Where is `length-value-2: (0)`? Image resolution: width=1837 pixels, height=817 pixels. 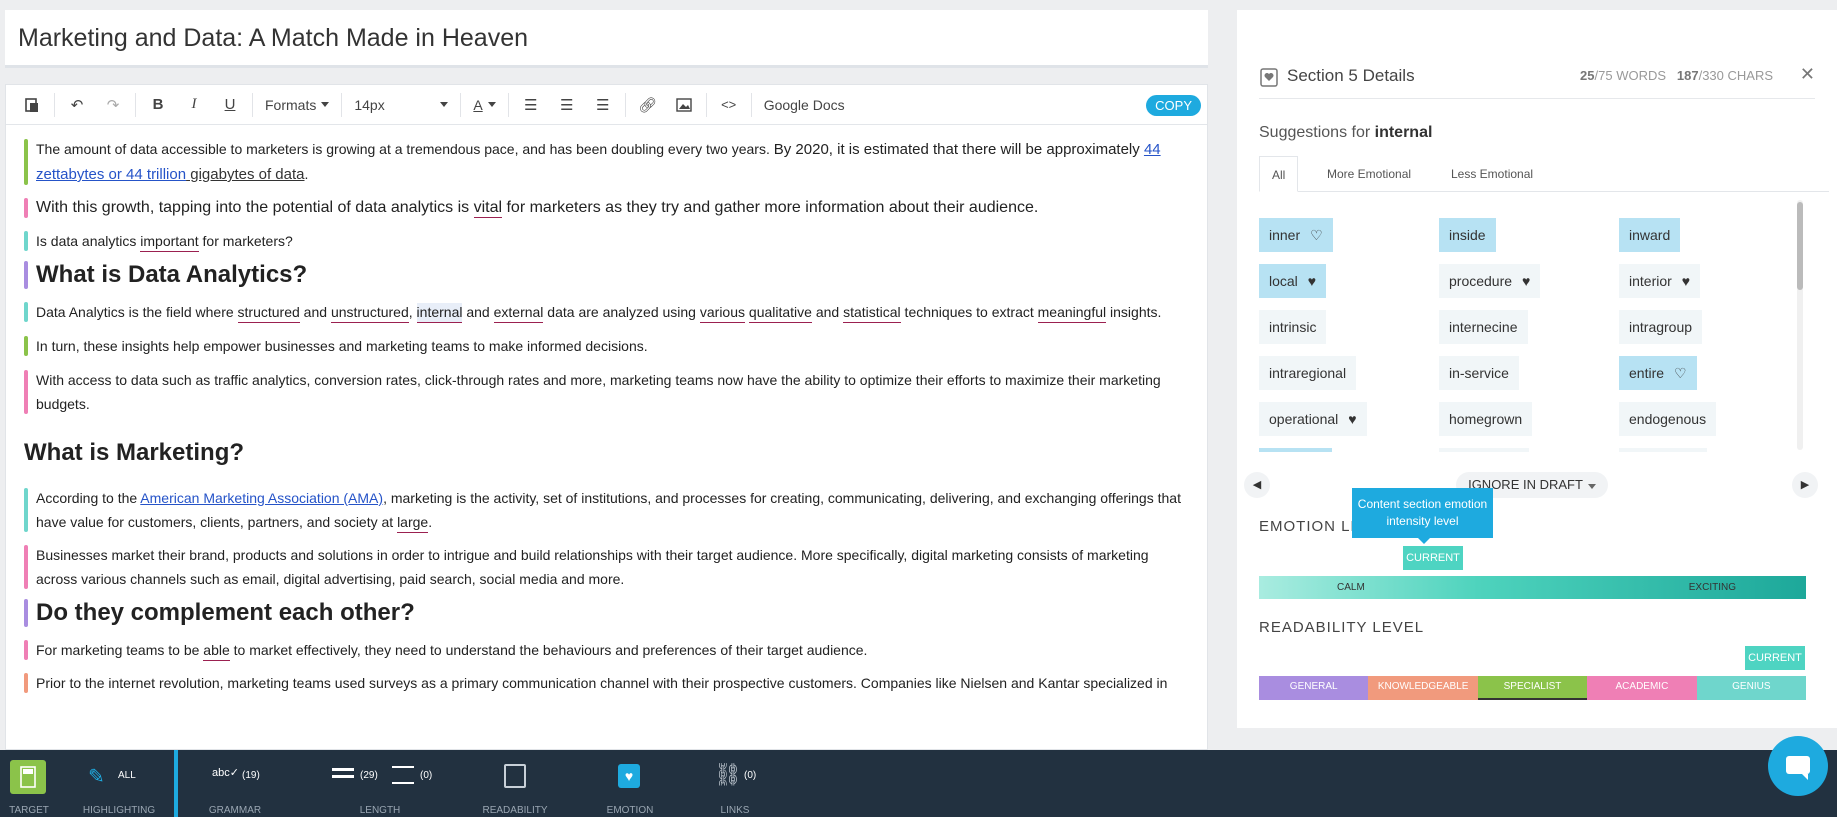
length-value-2: (0) is located at coordinates (426, 775).